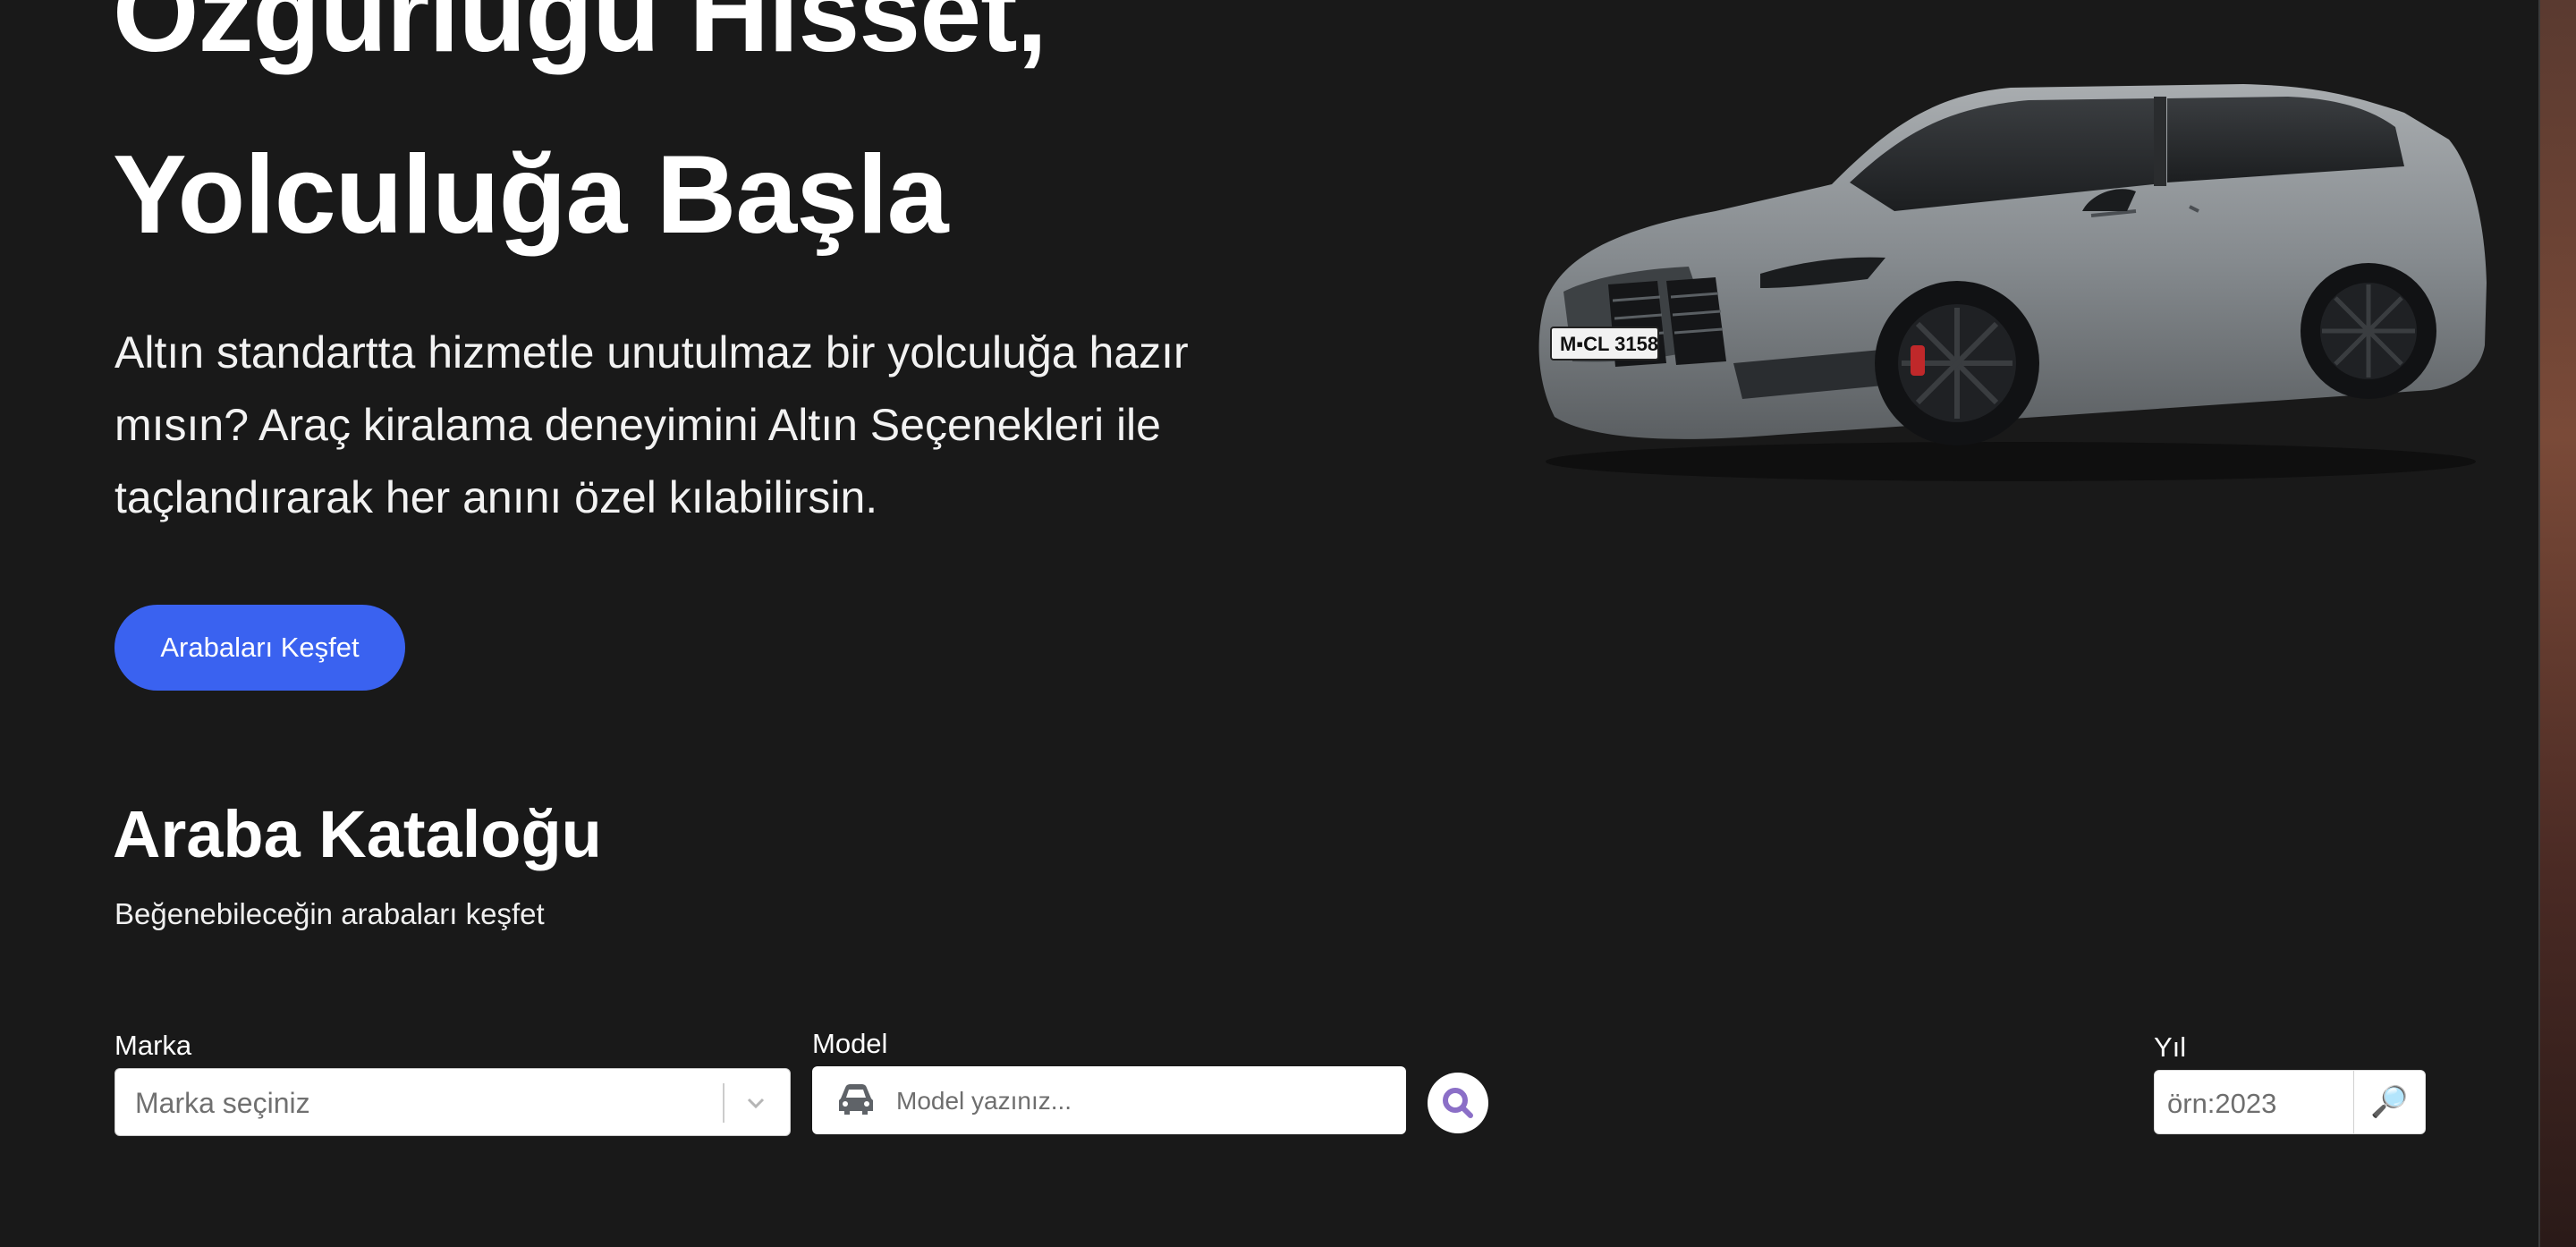  I want to click on year-input, so click(2256, 1104).